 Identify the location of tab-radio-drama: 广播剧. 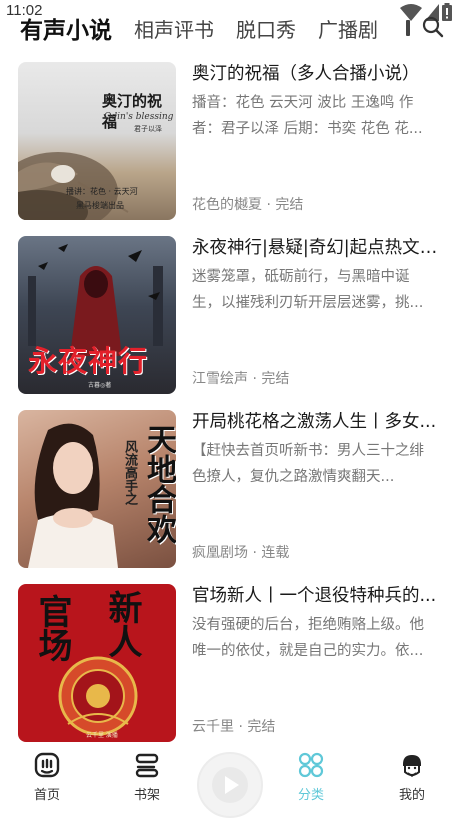
(348, 28).